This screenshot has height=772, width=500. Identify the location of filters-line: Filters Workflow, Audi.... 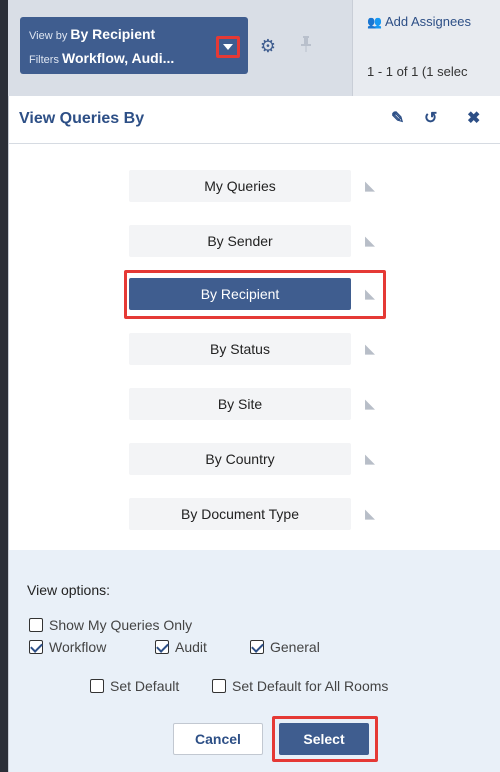
(101, 58).